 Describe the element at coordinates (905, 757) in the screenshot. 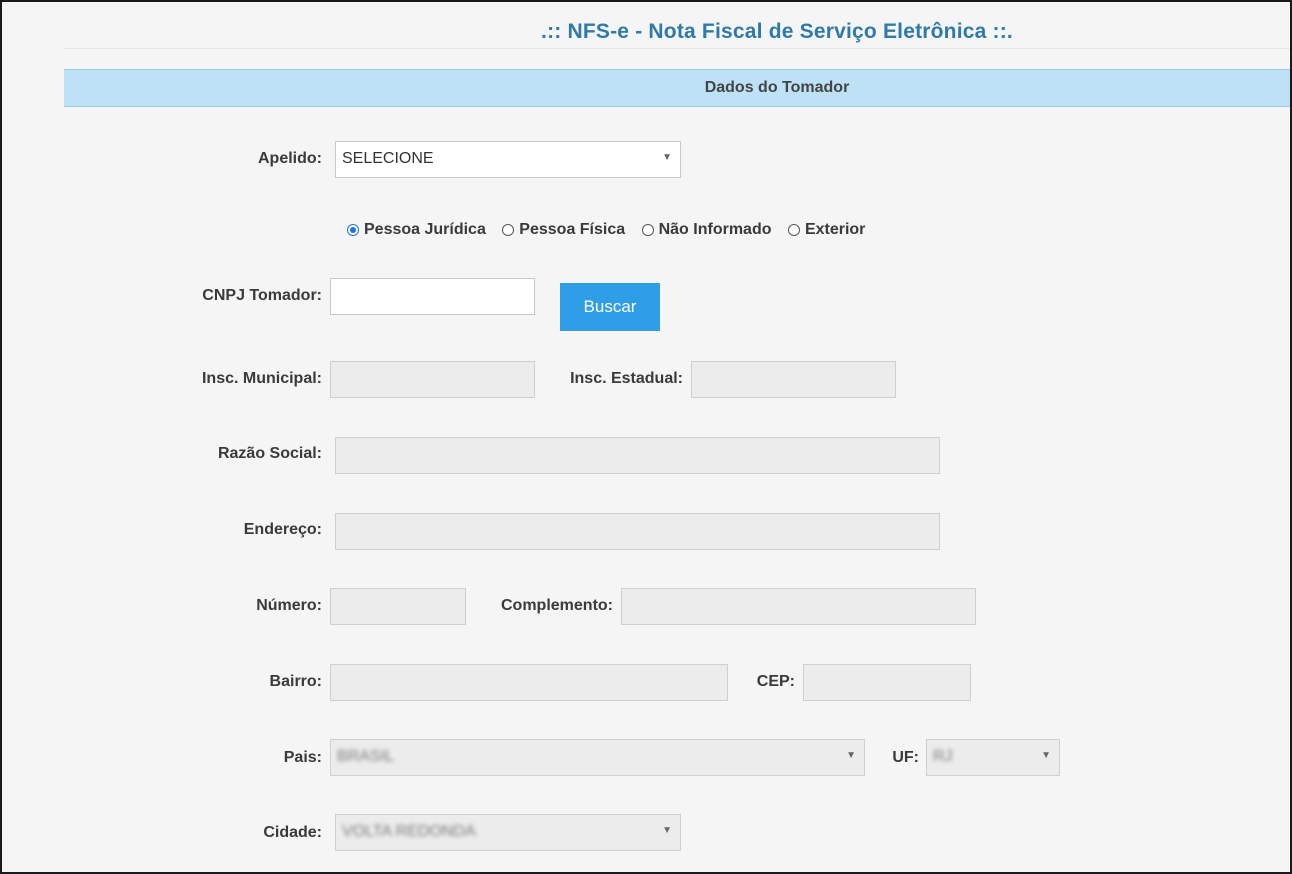

I see `uf-label: UF:` at that location.